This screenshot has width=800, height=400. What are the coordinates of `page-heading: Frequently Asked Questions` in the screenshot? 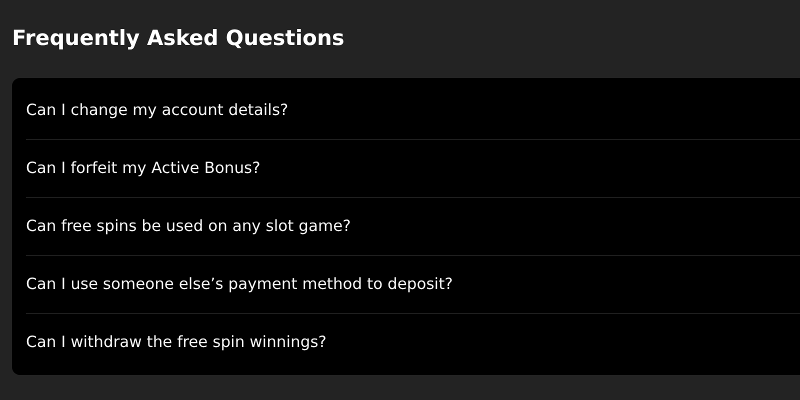 It's located at (179, 39).